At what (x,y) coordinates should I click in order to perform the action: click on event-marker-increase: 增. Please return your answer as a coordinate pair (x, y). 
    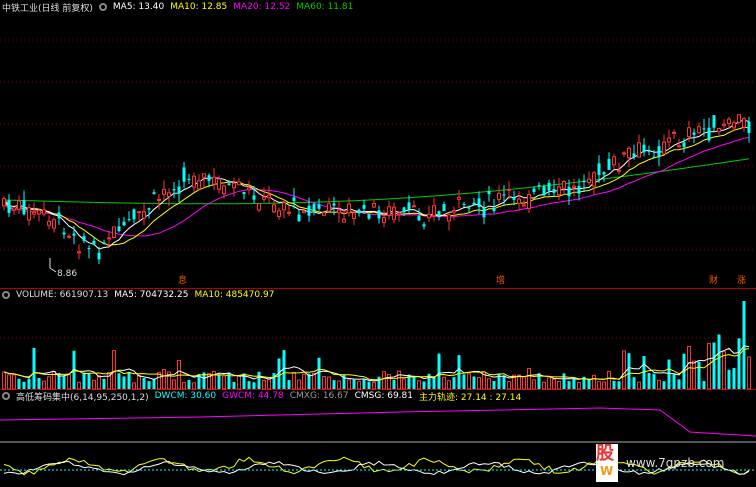
    Looking at the image, I should click on (500, 281).